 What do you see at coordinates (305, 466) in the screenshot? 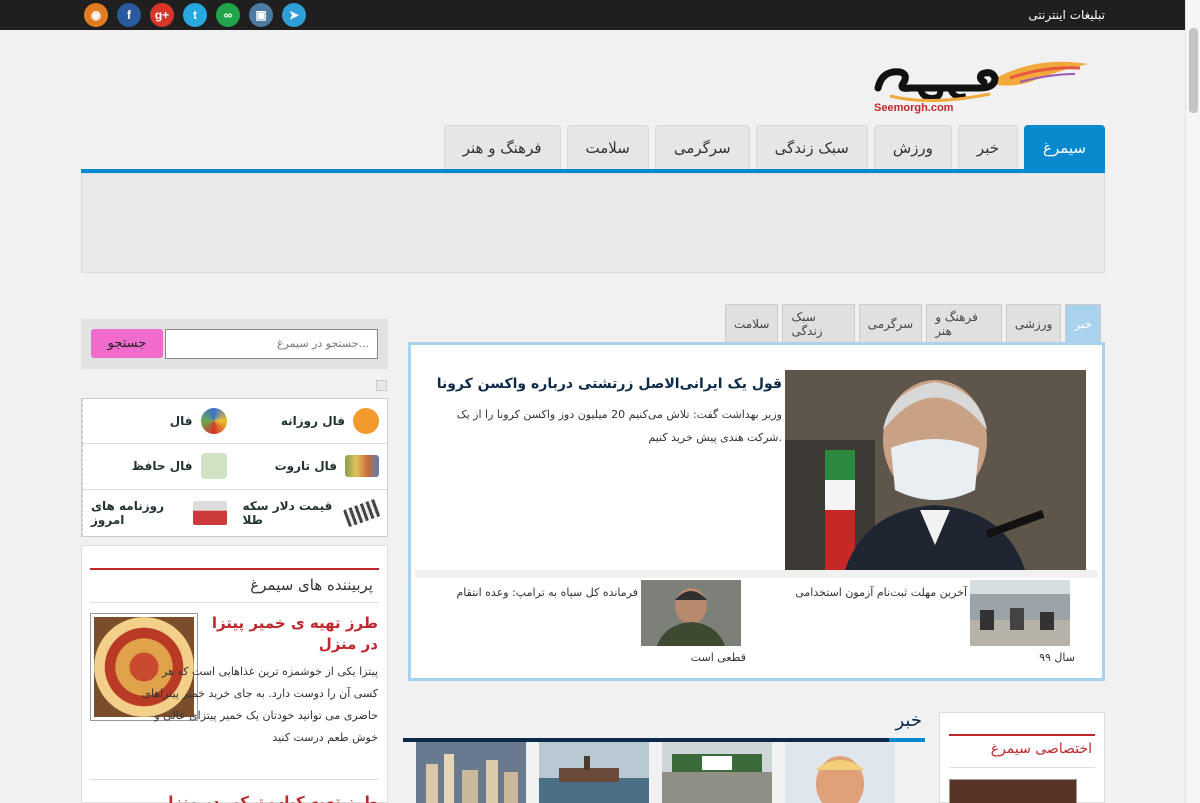
I see `tarot-fal-label: فال تاروت` at bounding box center [305, 466].